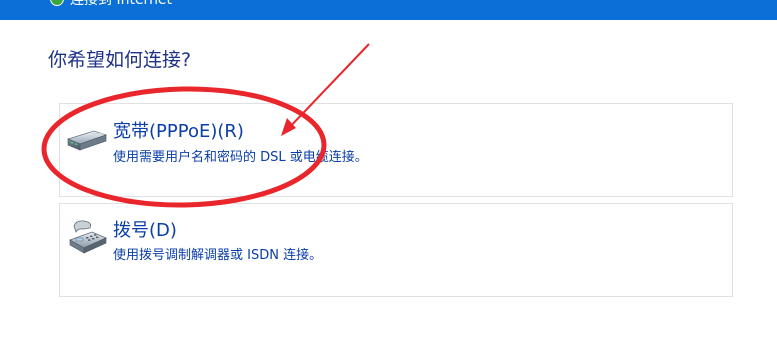  Describe the element at coordinates (120, 60) in the screenshot. I see `page-heading: 你希望如何连接?` at that location.